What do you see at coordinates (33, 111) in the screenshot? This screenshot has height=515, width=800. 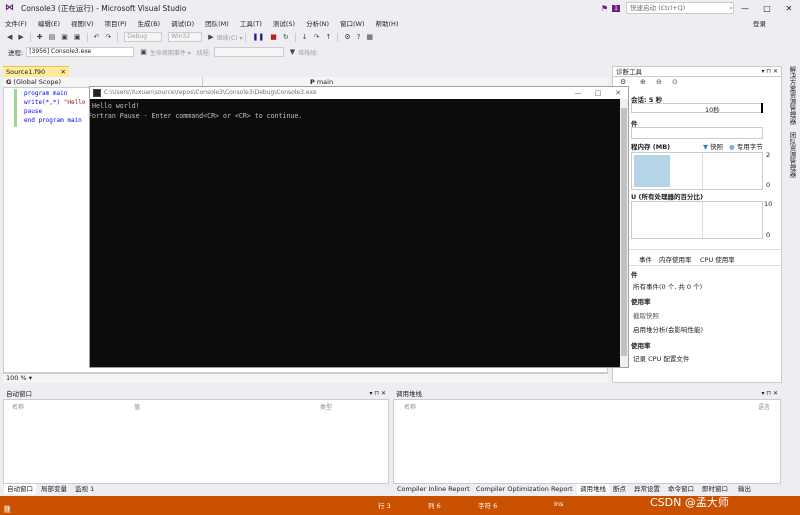 I see `code-line-3: pause` at bounding box center [33, 111].